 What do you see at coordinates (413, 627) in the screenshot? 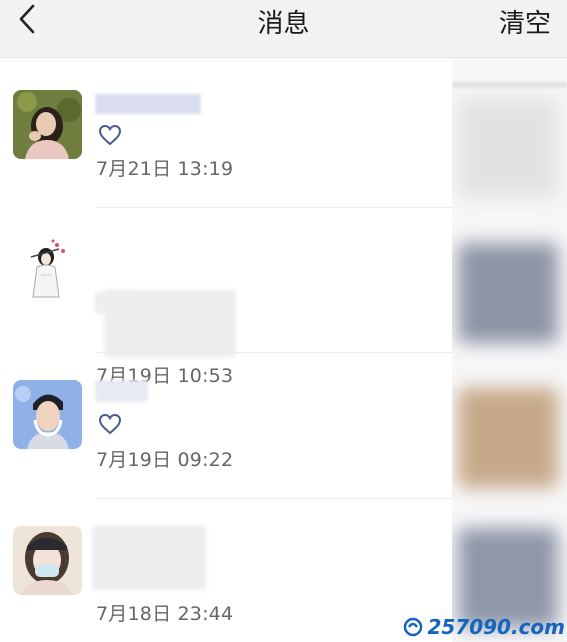
I see `swirl-logo-icon` at bounding box center [413, 627].